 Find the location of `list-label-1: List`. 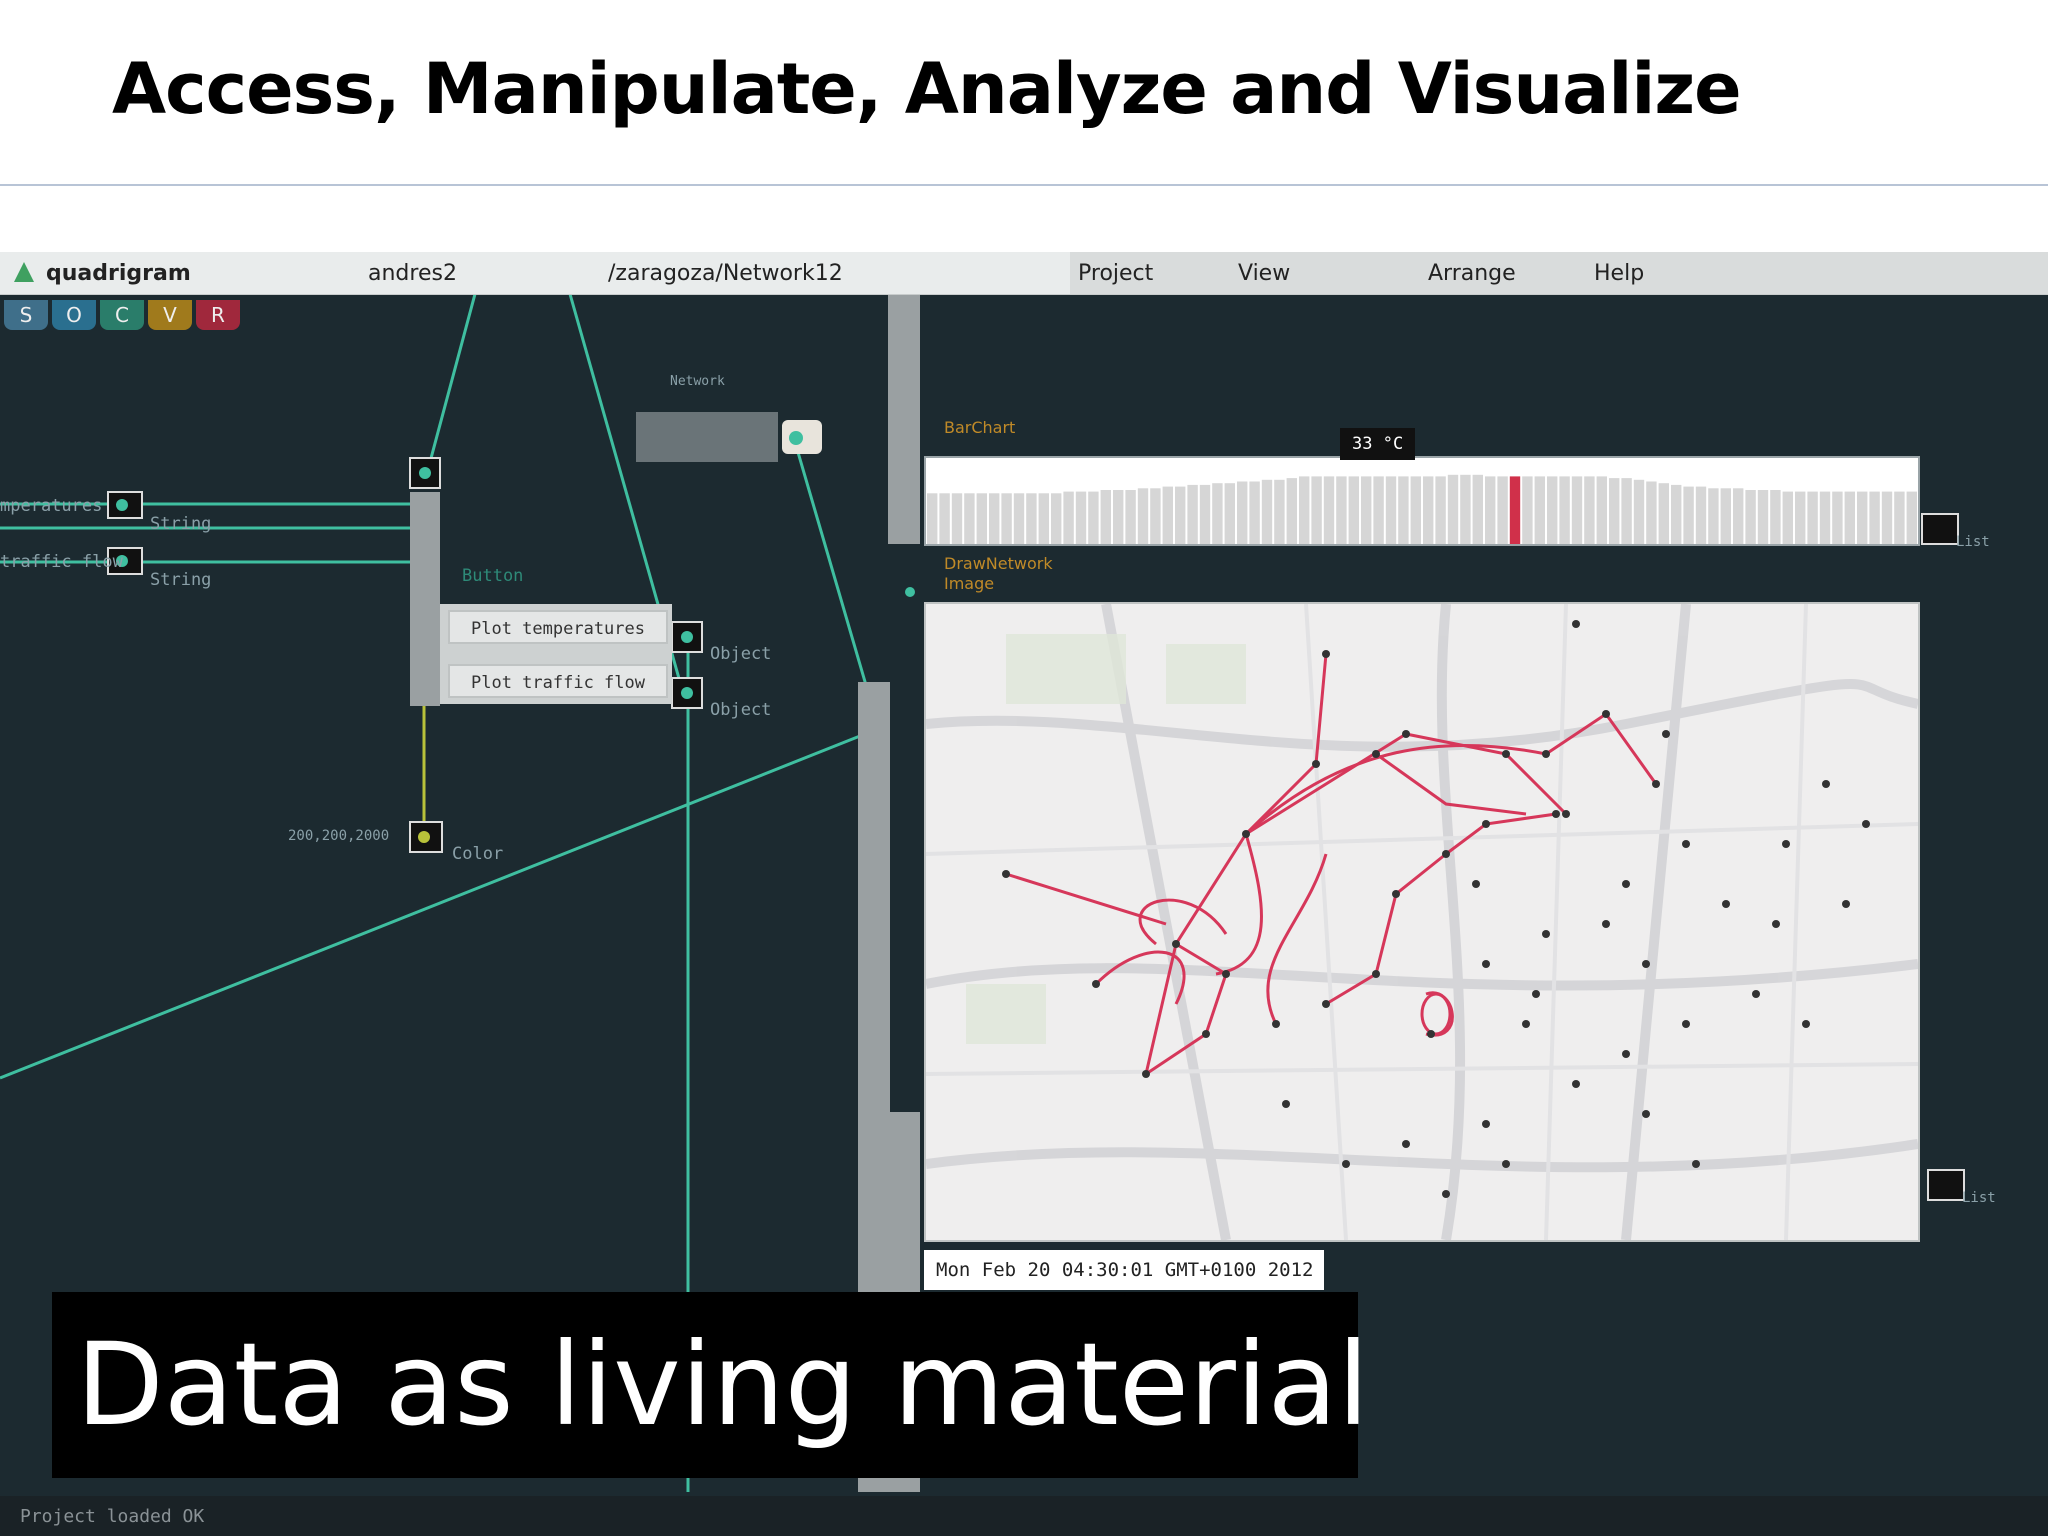

list-label-1: List is located at coordinates (1973, 542).